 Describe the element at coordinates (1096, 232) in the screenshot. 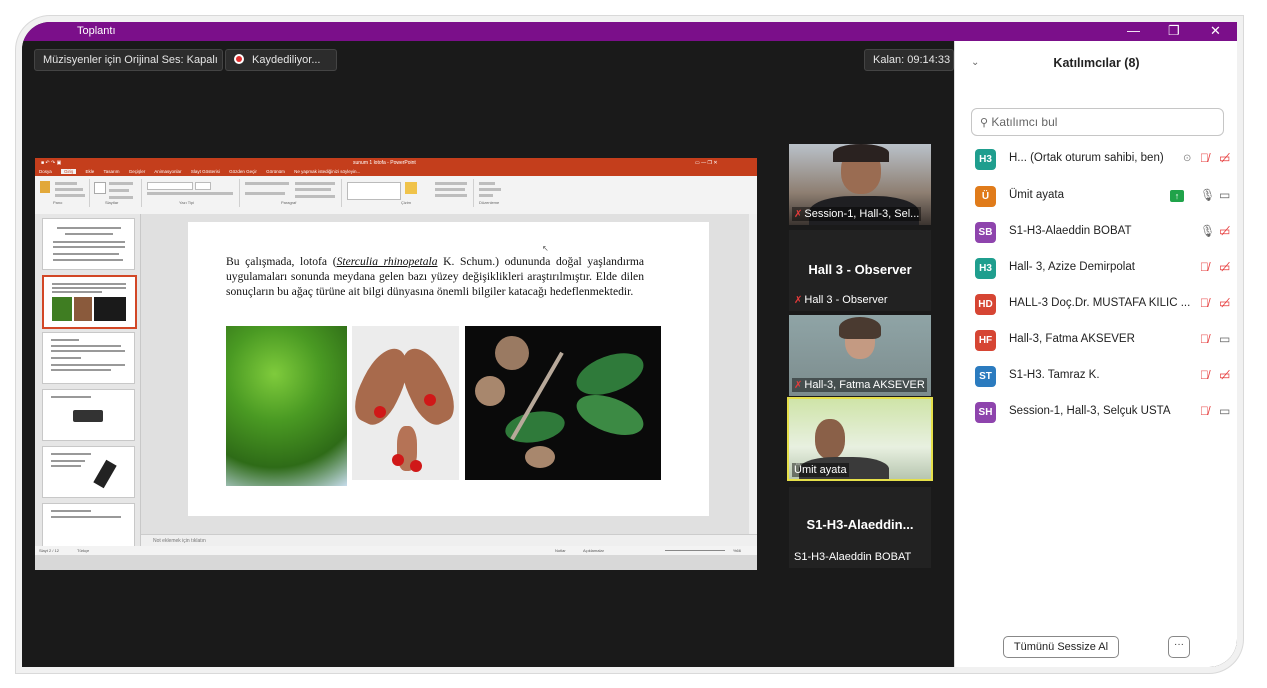

I see `participant-row: SB S1-H3-Alaeddin BOBAT 🎙 ▭̸` at that location.